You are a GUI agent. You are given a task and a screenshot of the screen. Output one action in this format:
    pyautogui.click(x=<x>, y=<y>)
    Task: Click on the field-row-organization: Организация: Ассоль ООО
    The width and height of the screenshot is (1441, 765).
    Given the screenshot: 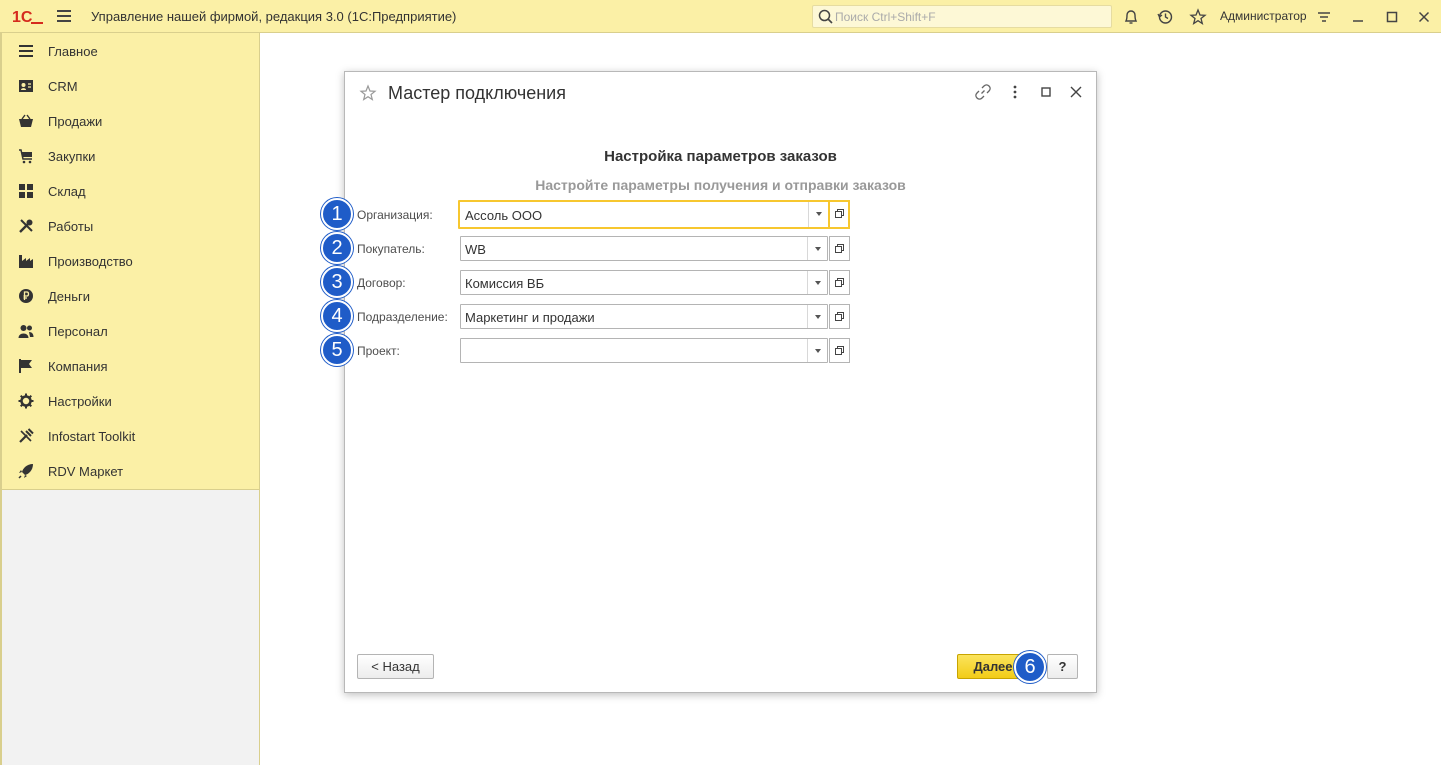 What is the action you would take?
    pyautogui.click(x=720, y=215)
    